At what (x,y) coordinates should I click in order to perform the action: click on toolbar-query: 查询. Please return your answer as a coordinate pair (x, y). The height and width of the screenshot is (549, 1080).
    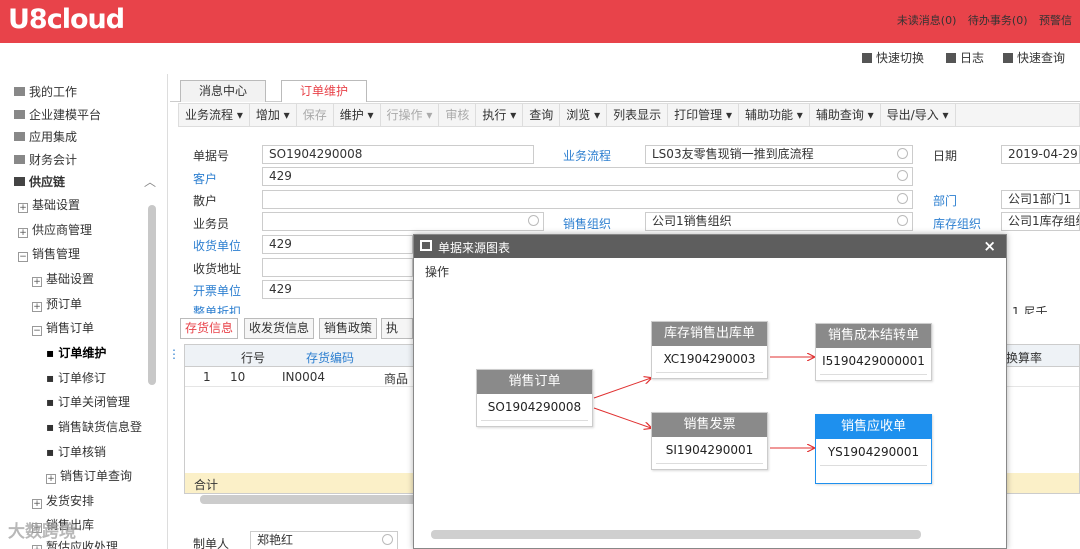
    Looking at the image, I should click on (542, 115).